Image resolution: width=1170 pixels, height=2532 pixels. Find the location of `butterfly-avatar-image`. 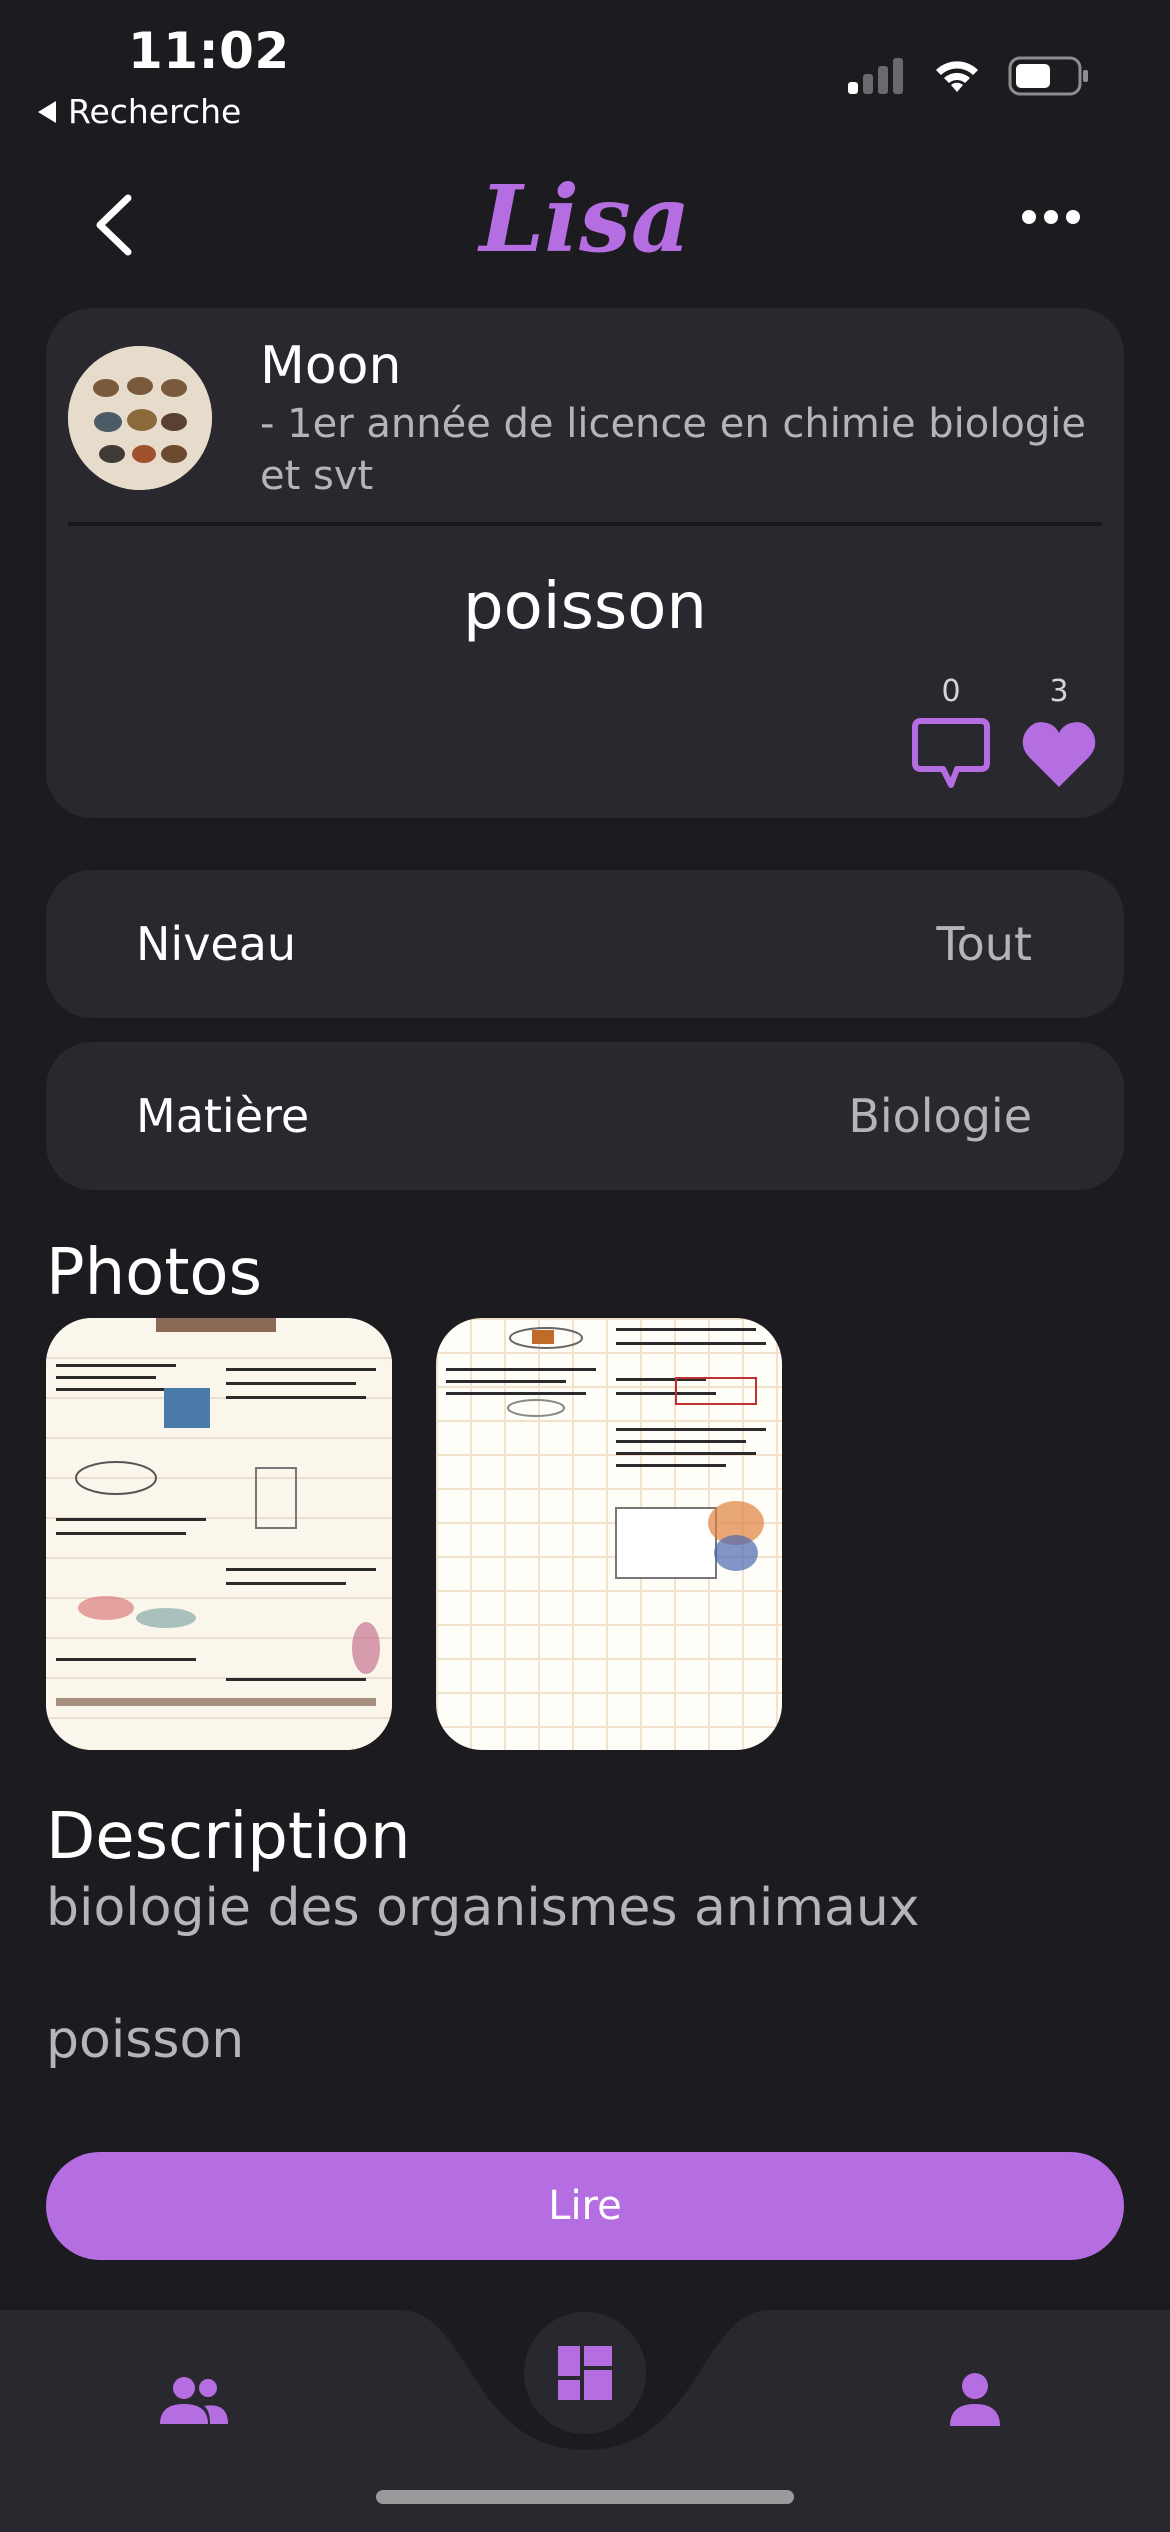

butterfly-avatar-image is located at coordinates (140, 418).